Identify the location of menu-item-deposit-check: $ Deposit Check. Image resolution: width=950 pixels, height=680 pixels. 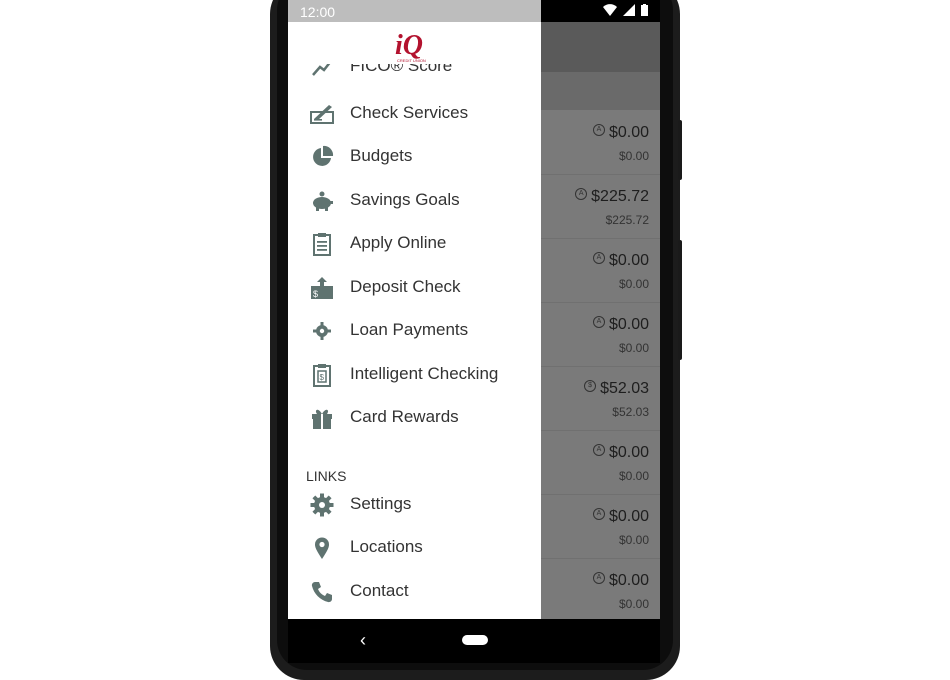
(414, 288).